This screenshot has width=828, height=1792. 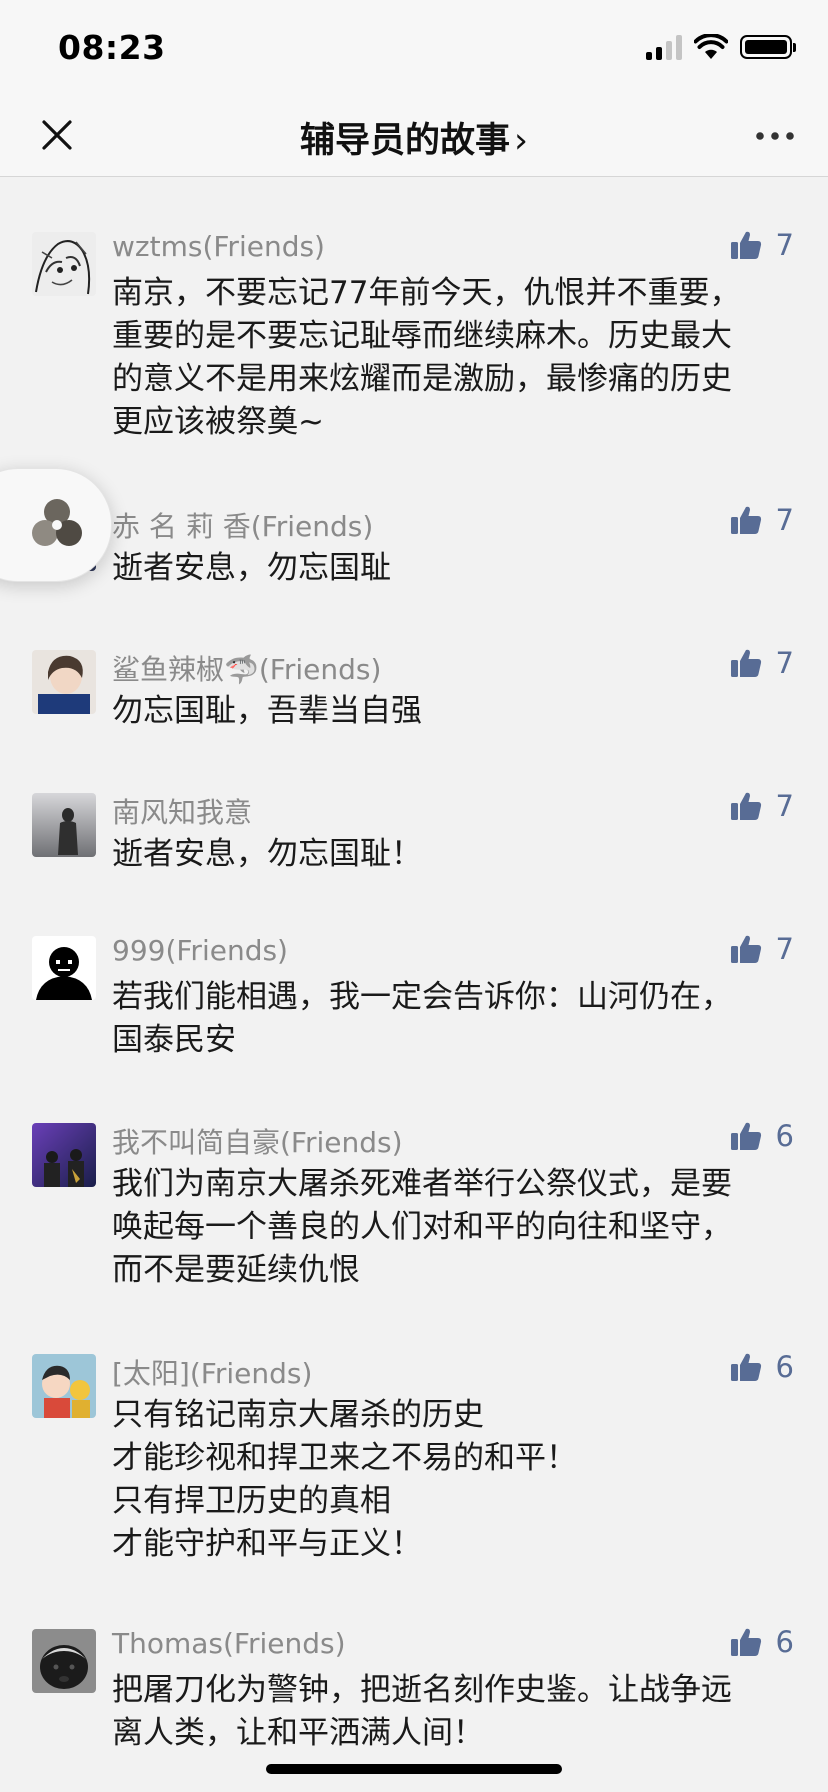 I want to click on comment-text: 若我们能相遇，我一定会告诉你：山河仍在， 国泰民安, so click(x=422, y=1018).